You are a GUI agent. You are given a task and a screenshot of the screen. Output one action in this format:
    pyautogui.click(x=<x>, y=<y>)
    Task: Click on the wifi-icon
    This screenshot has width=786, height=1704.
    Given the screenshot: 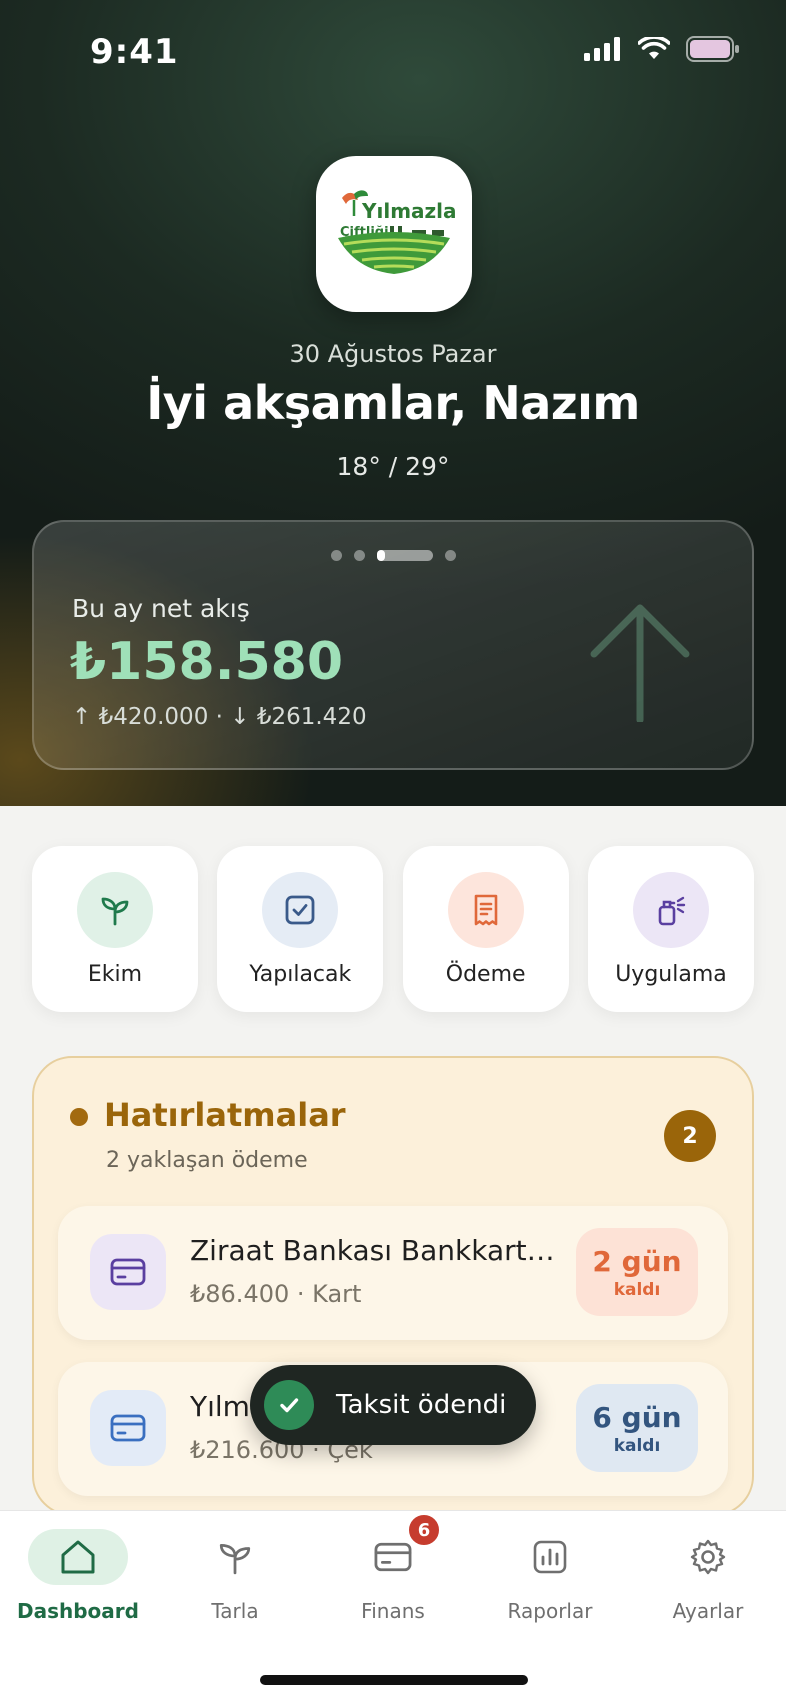 What is the action you would take?
    pyautogui.click(x=654, y=48)
    